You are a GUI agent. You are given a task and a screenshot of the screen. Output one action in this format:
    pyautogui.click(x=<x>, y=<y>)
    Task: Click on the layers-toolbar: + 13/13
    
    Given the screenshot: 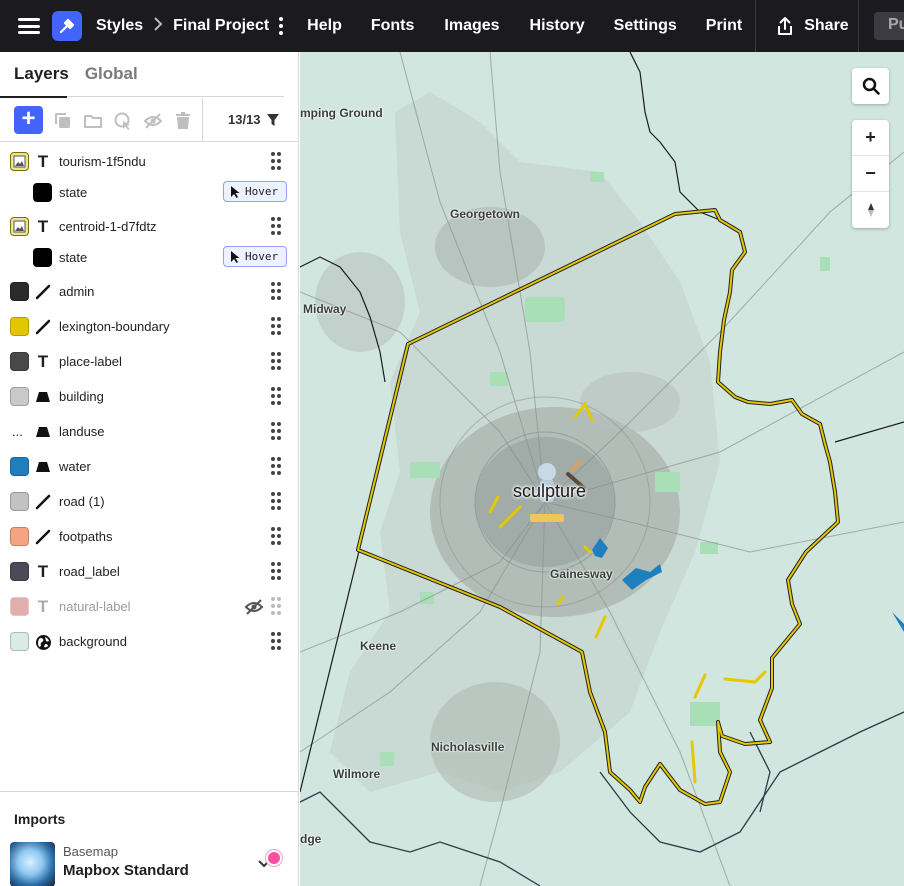 What is the action you would take?
    pyautogui.click(x=149, y=120)
    